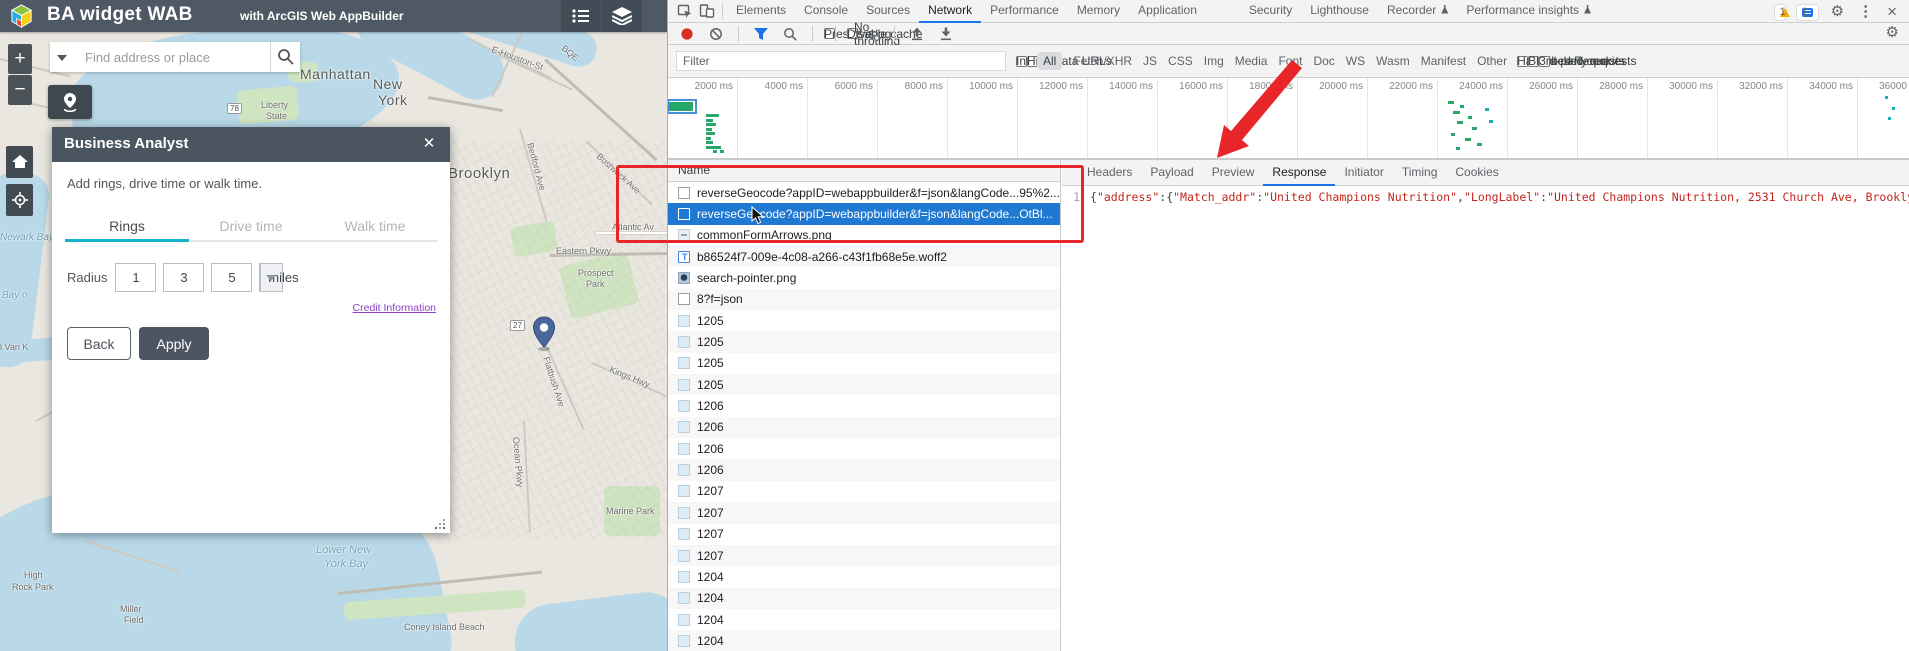  Describe the element at coordinates (1443, 61) in the screenshot. I see `request-type-chip: Manifest` at that location.